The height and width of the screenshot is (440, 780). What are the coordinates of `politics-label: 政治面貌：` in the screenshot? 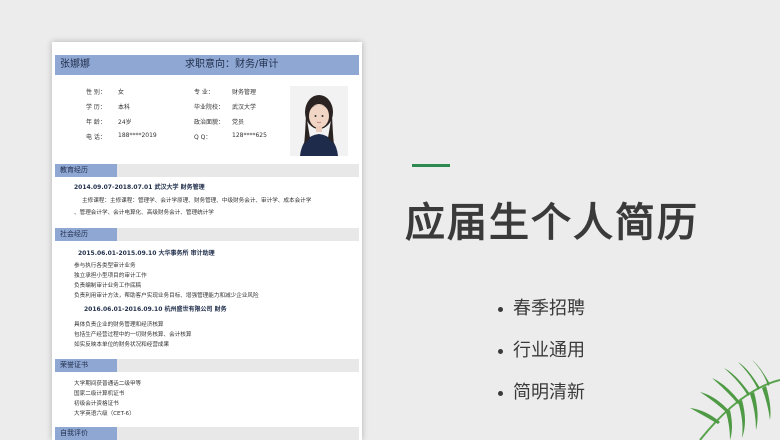 It's located at (209, 122).